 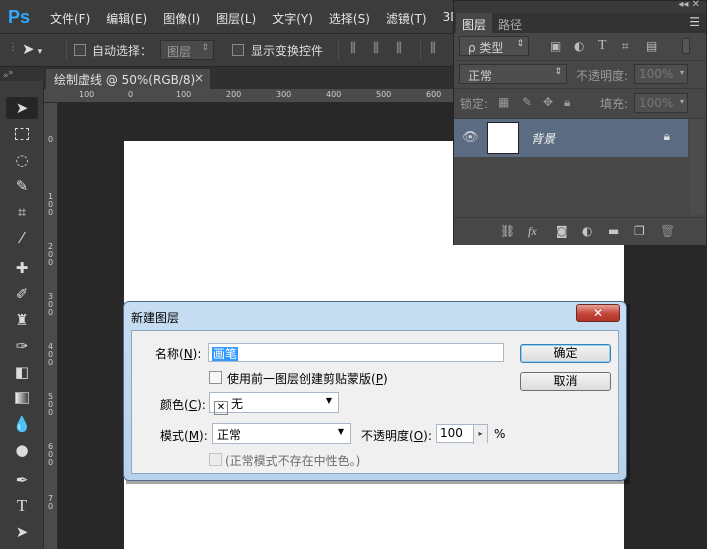 I want to click on menu-filter: 滤镜(T), so click(x=406, y=18).